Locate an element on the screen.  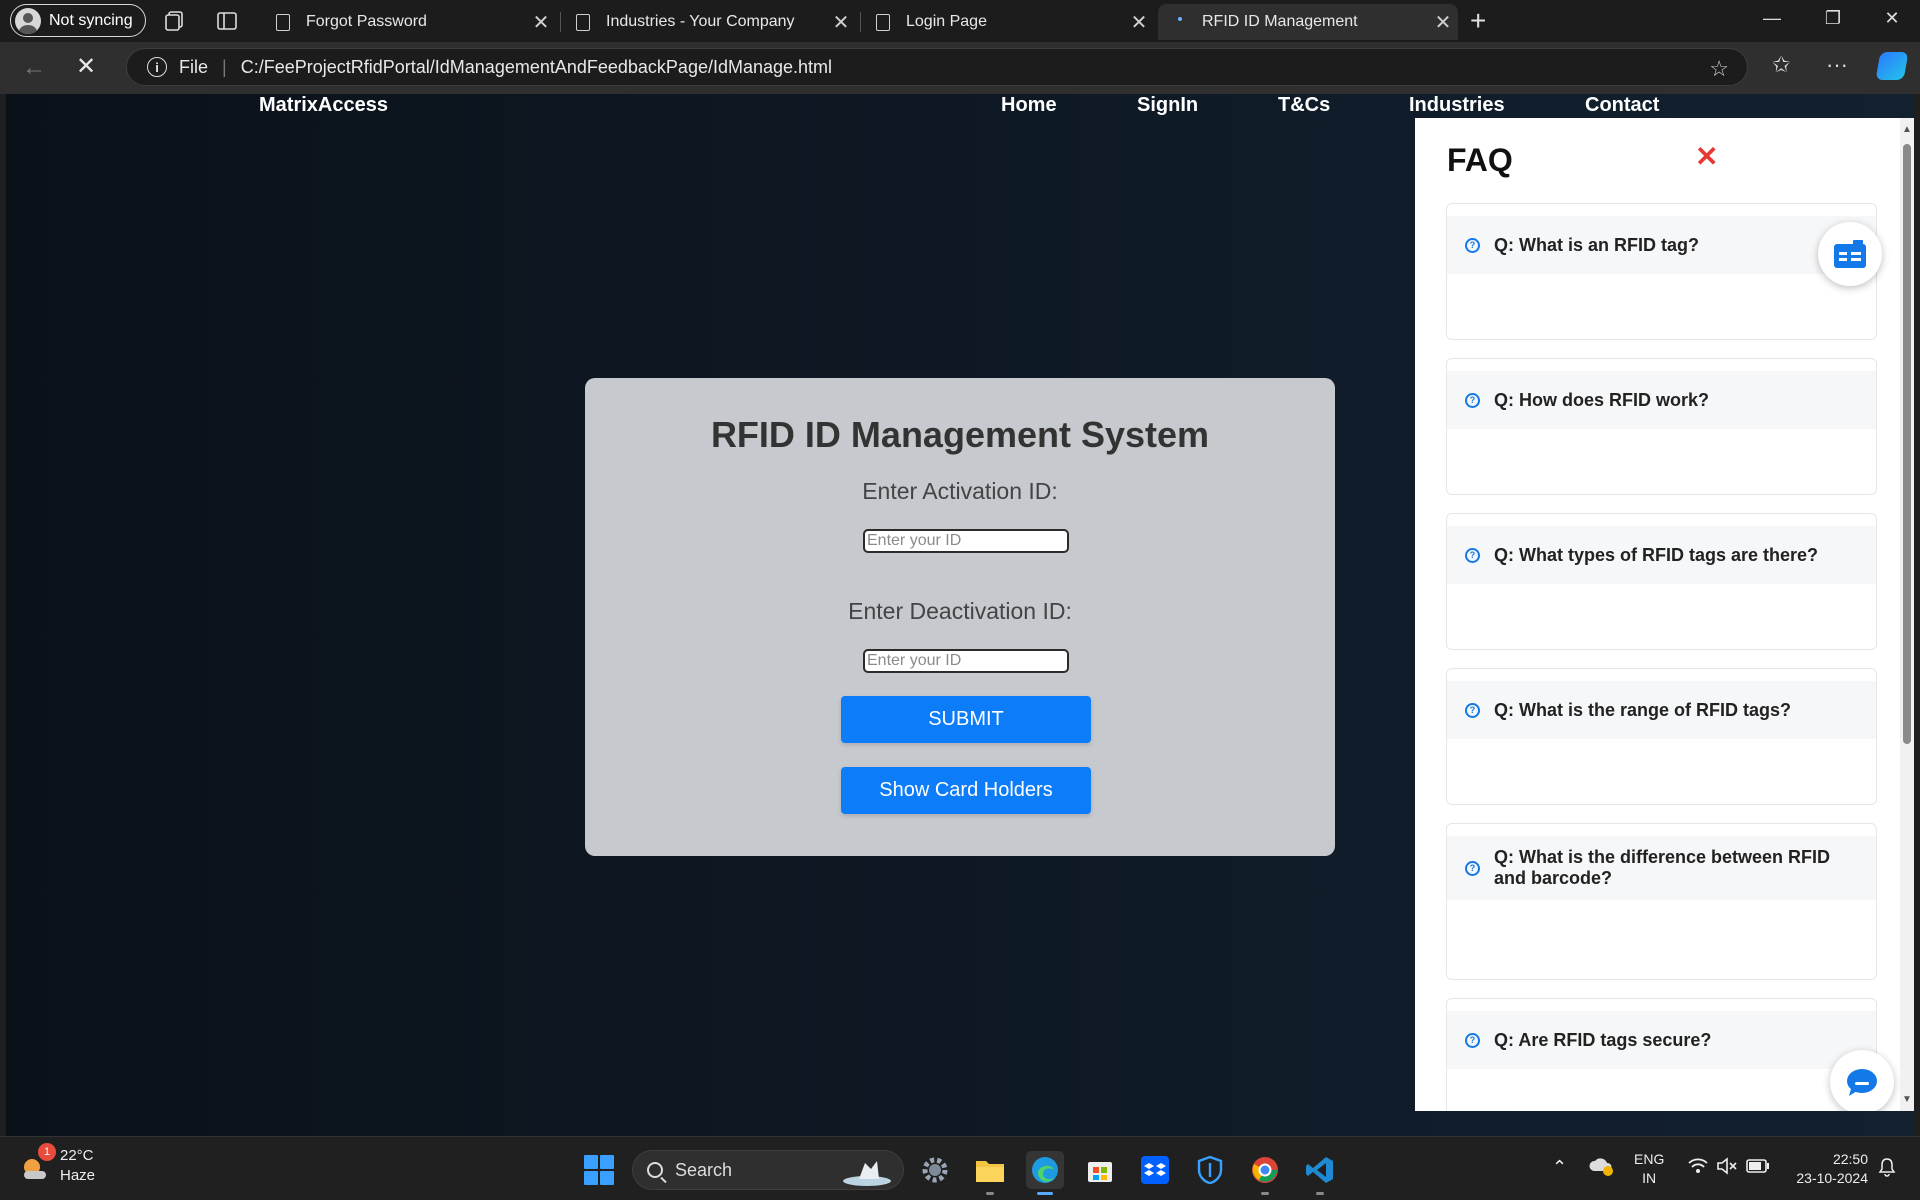
microsoft-store-icon is located at coordinates (1100, 1170).